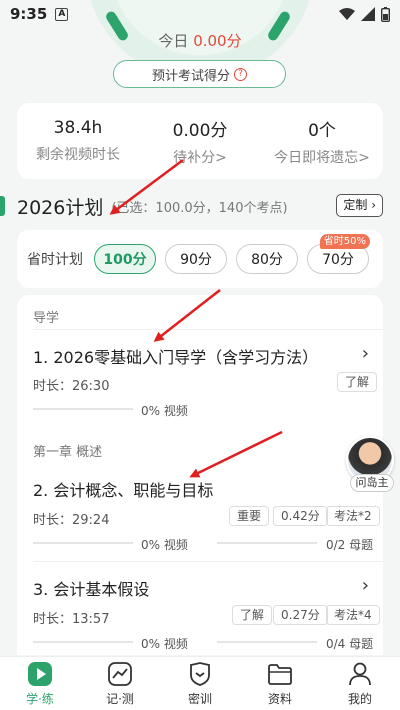 This screenshot has width=400, height=710. I want to click on nav-materials: 资料, so click(280, 683).